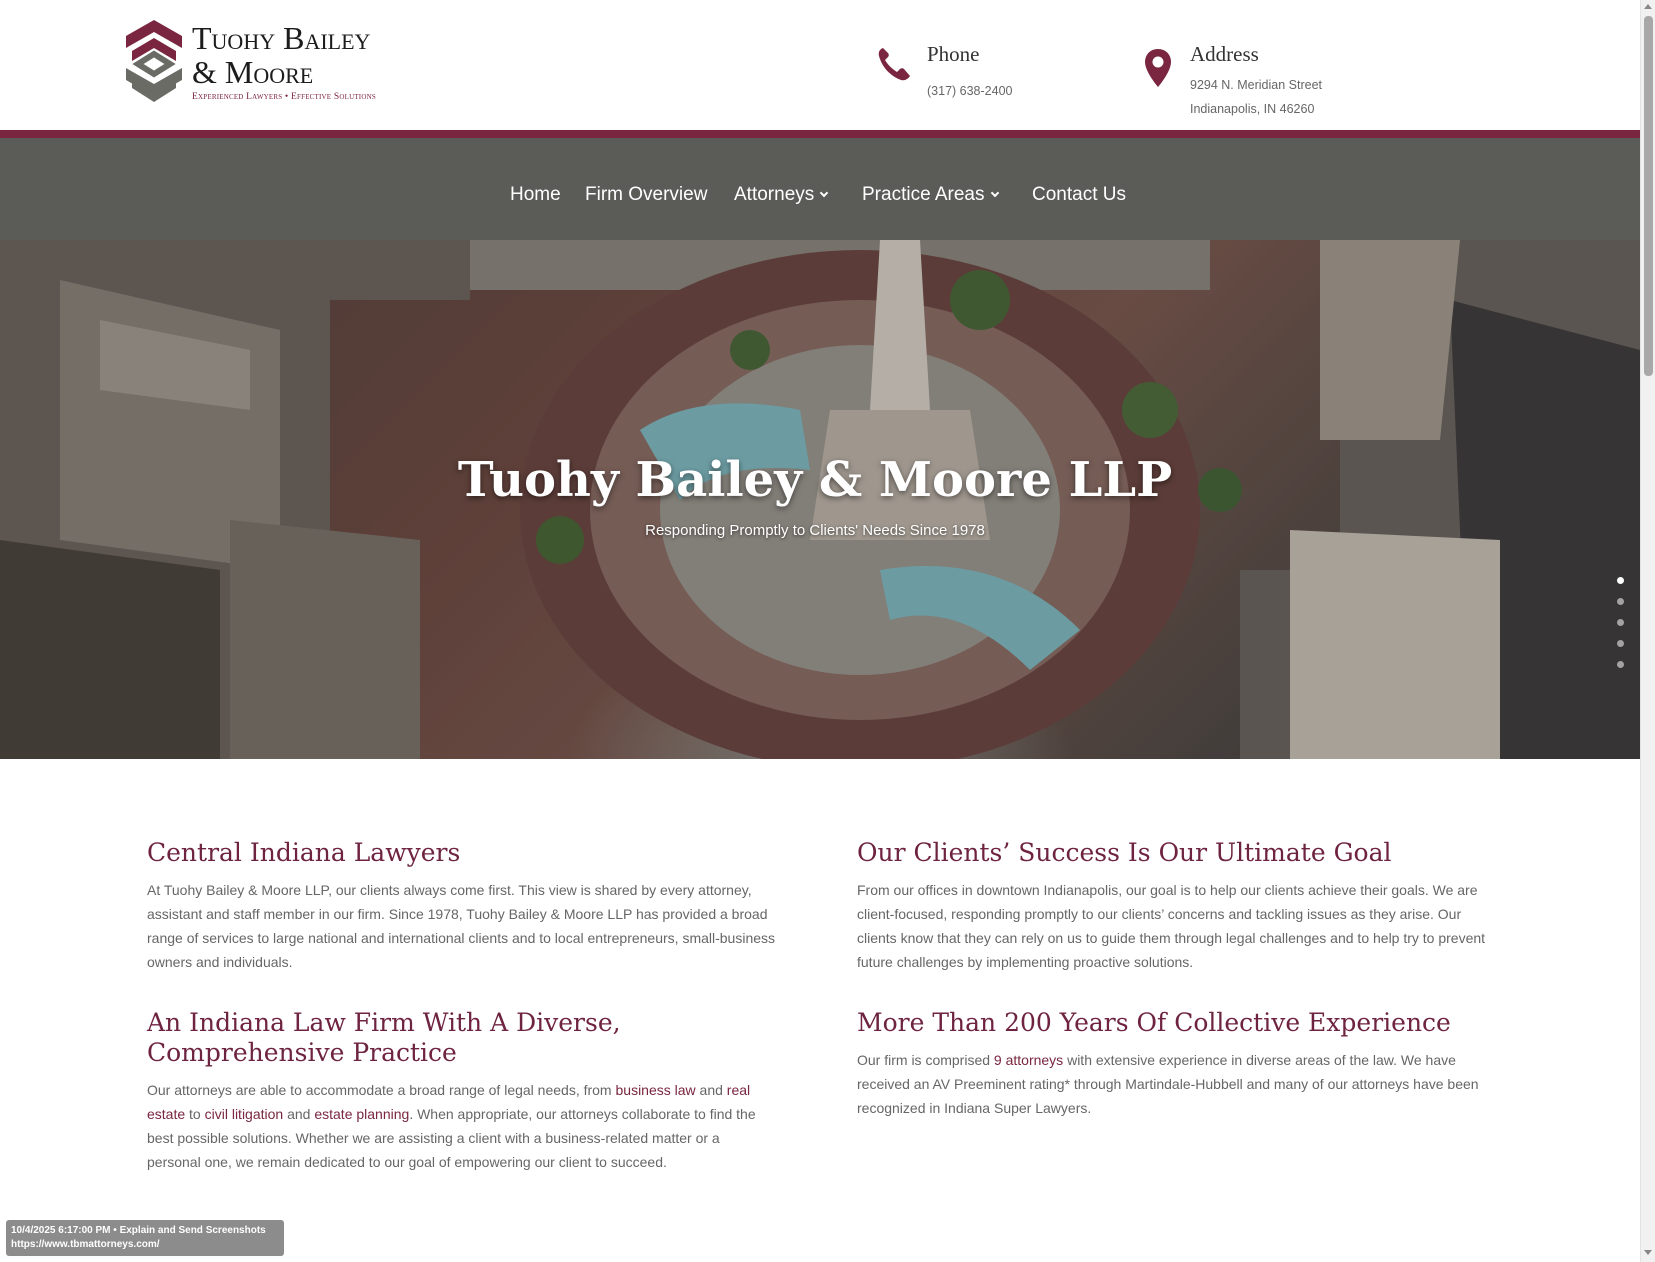 Image resolution: width=1655 pixels, height=1262 pixels. I want to click on link-attorneys: 9 attorneys, so click(1028, 1060).